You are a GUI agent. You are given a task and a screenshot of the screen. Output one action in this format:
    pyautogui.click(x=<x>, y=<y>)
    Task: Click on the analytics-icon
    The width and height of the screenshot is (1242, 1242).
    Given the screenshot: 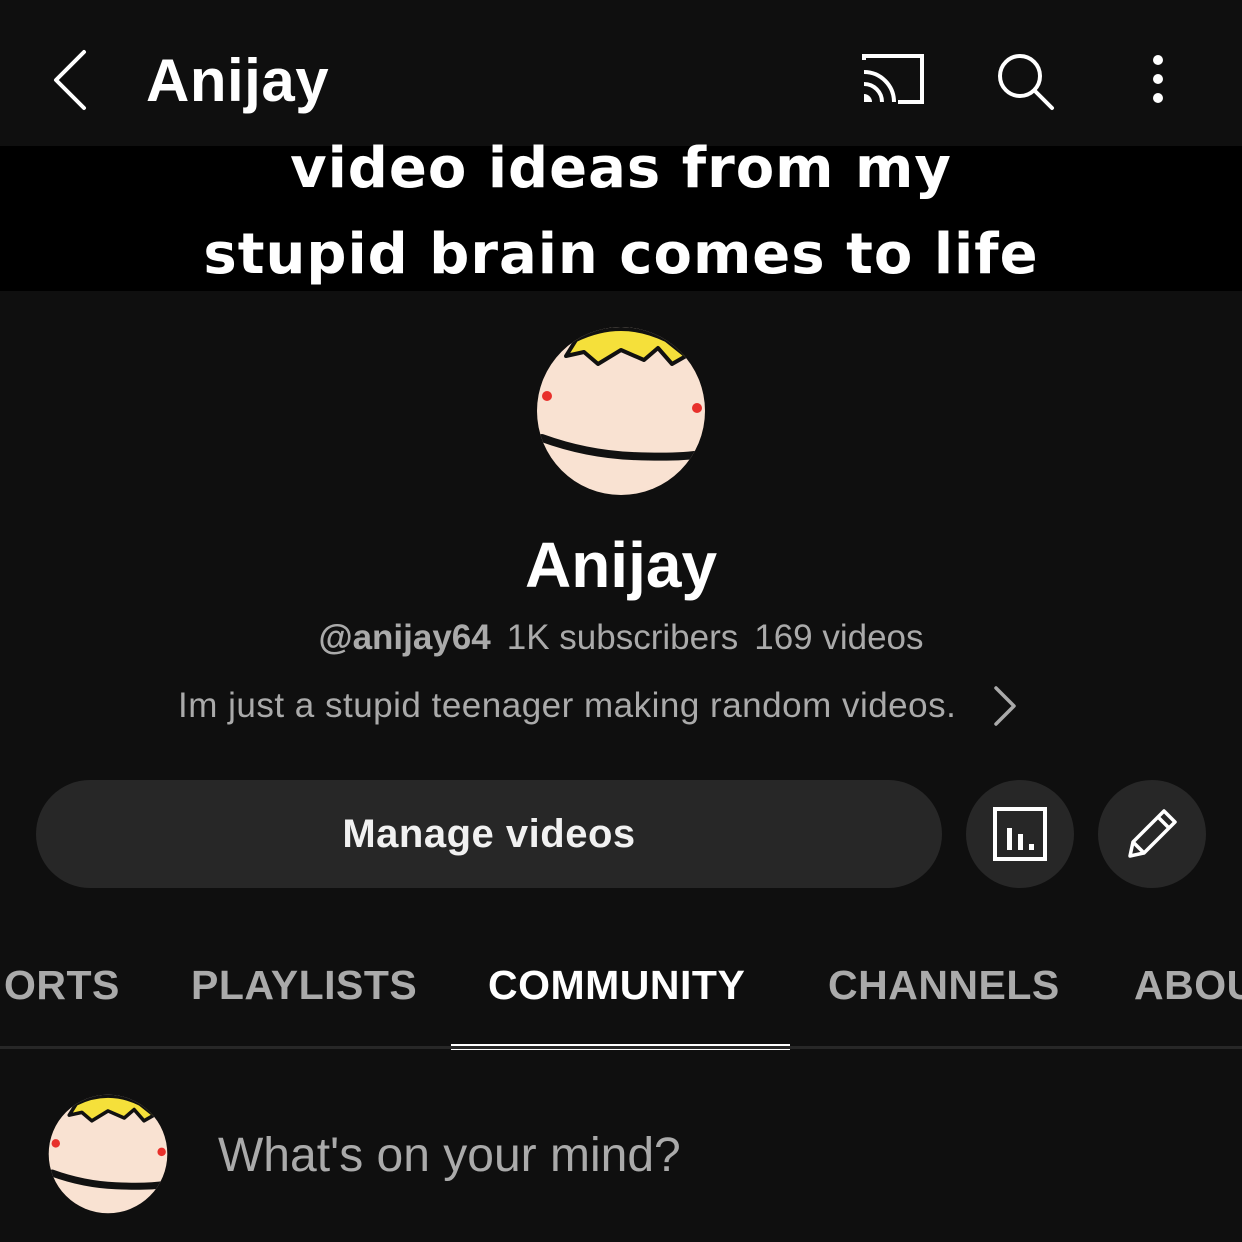 What is the action you would take?
    pyautogui.click(x=1020, y=834)
    